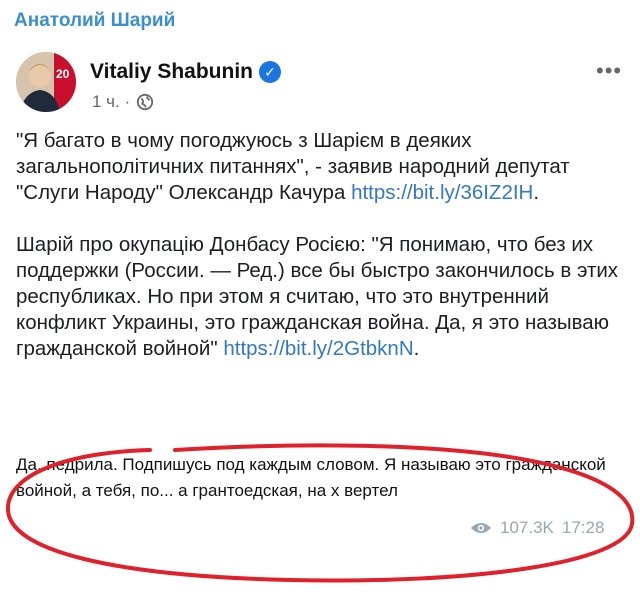  Describe the element at coordinates (416, 348) in the screenshot. I see `link-2-tail: .` at that location.